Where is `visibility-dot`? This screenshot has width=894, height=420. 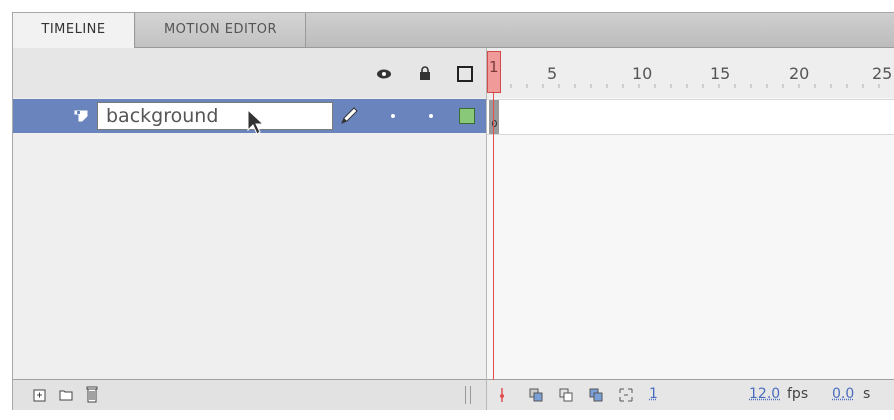 visibility-dot is located at coordinates (393, 116).